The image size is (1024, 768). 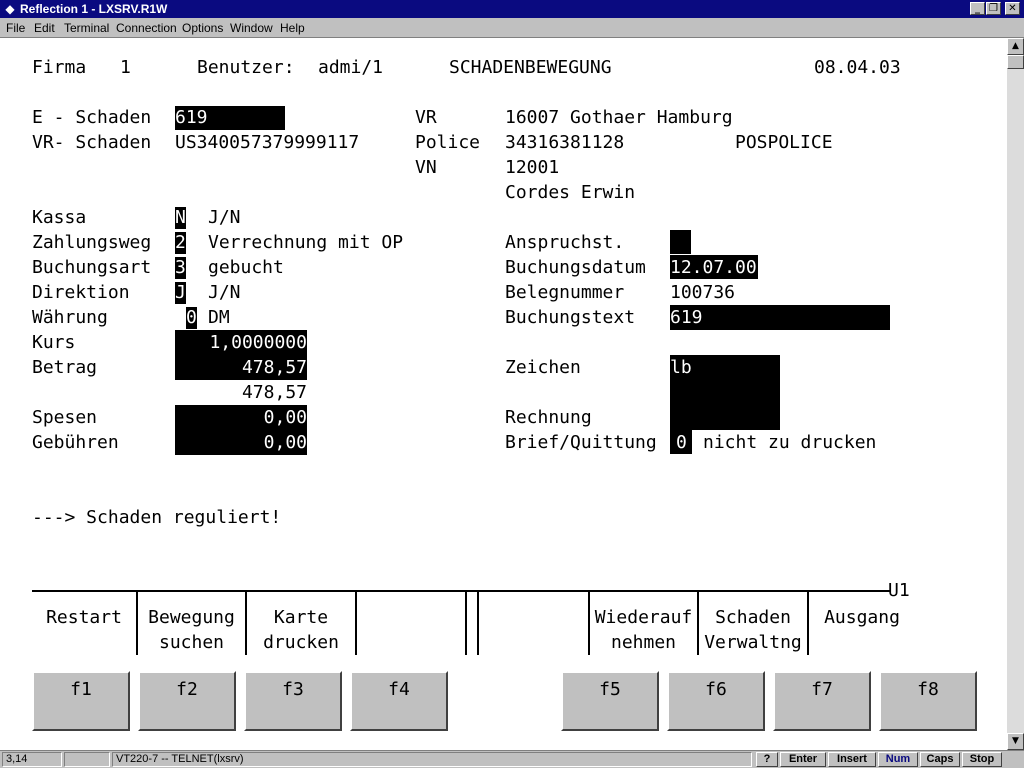 I want to click on menu-window: Window, so click(x=251, y=28).